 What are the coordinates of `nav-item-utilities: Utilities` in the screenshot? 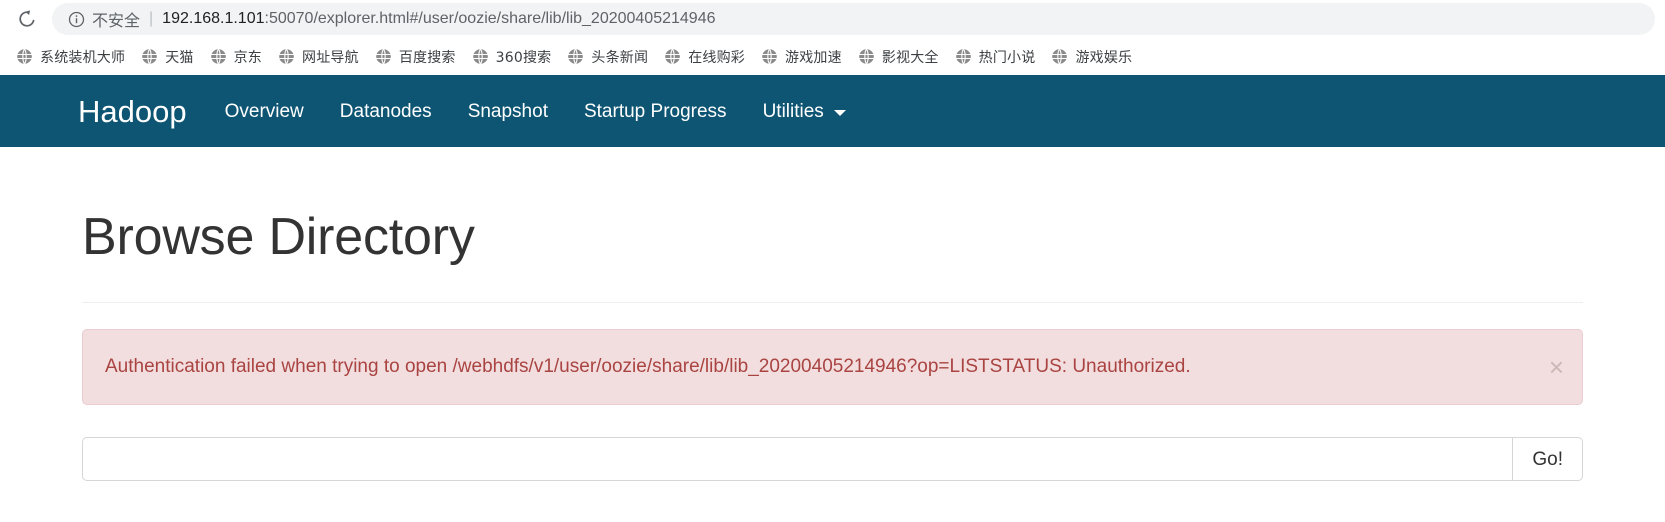 It's located at (804, 111).